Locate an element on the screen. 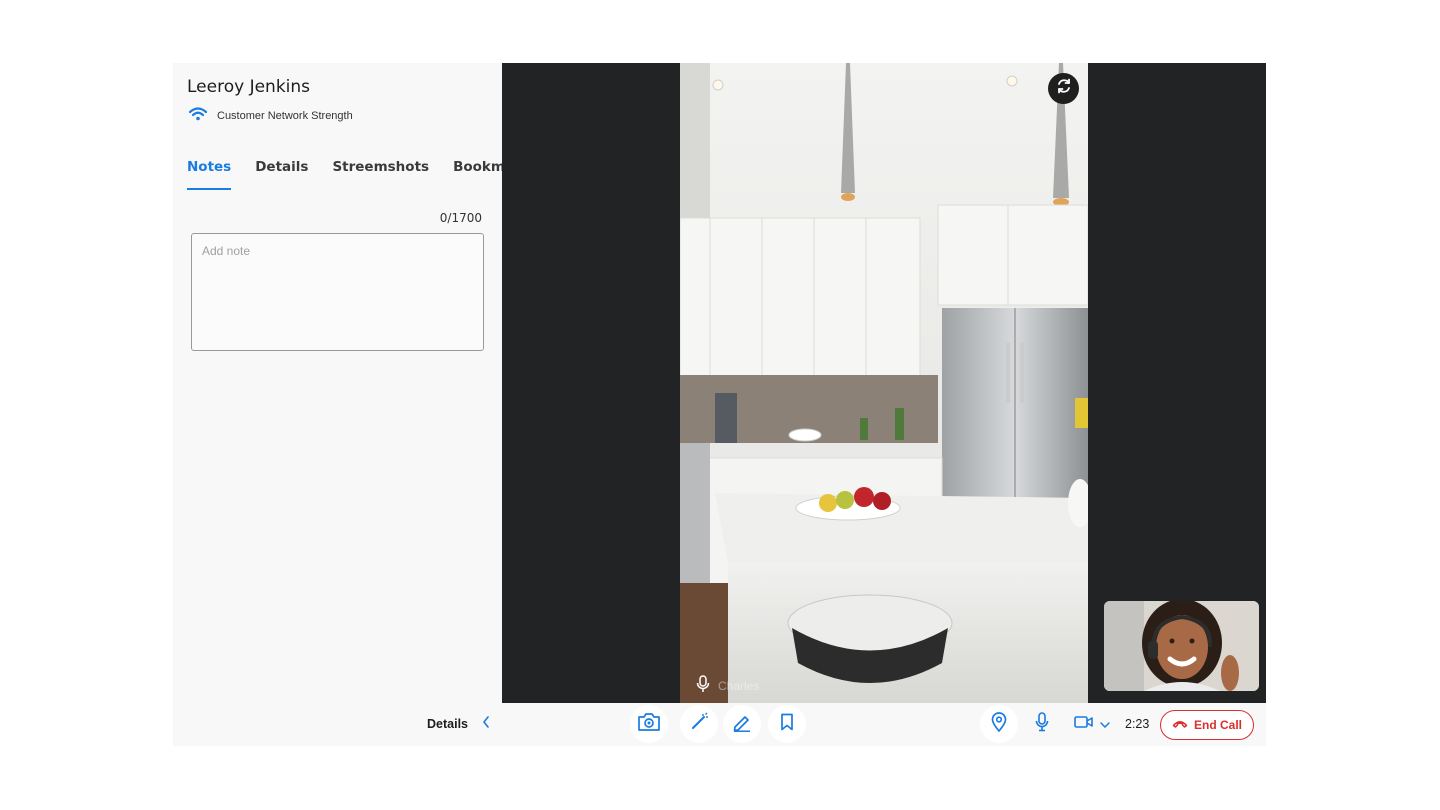  draw-button is located at coordinates (742, 724).